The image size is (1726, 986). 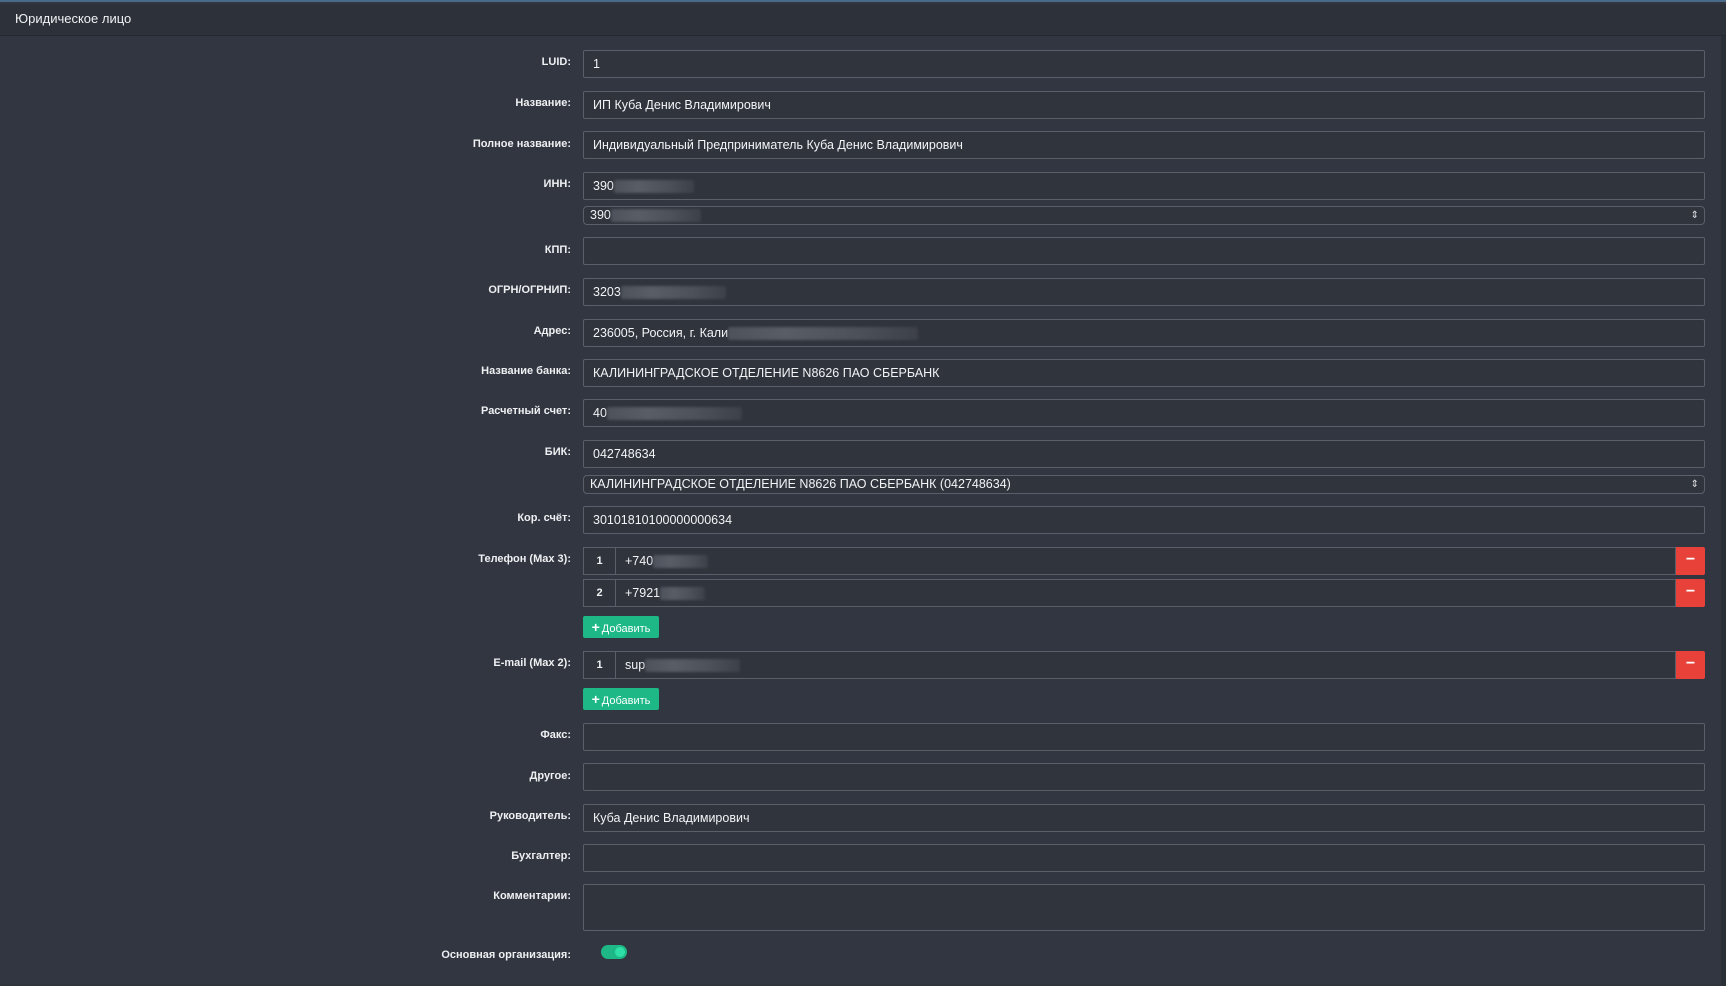 I want to click on phone-index: 2, so click(x=599, y=593).